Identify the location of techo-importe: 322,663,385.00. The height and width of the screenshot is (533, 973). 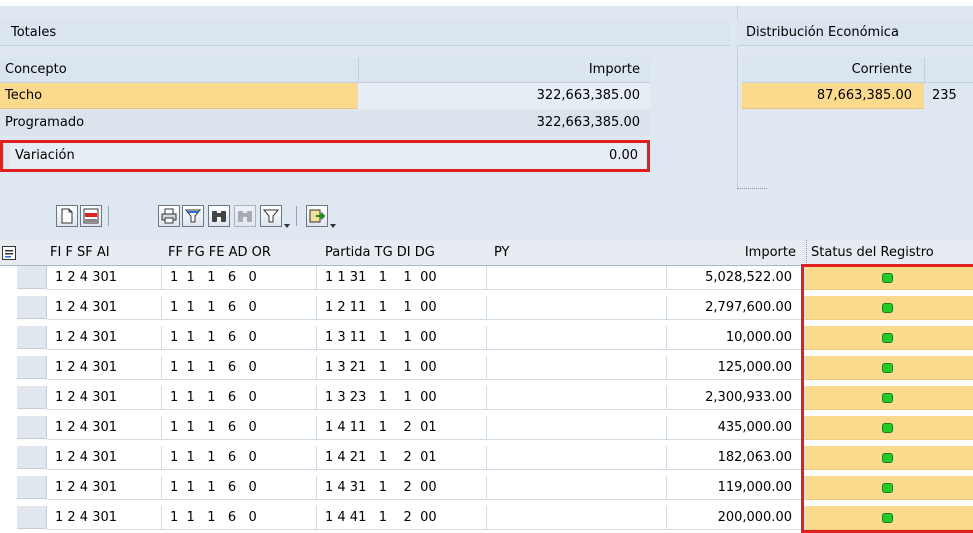
(504, 96).